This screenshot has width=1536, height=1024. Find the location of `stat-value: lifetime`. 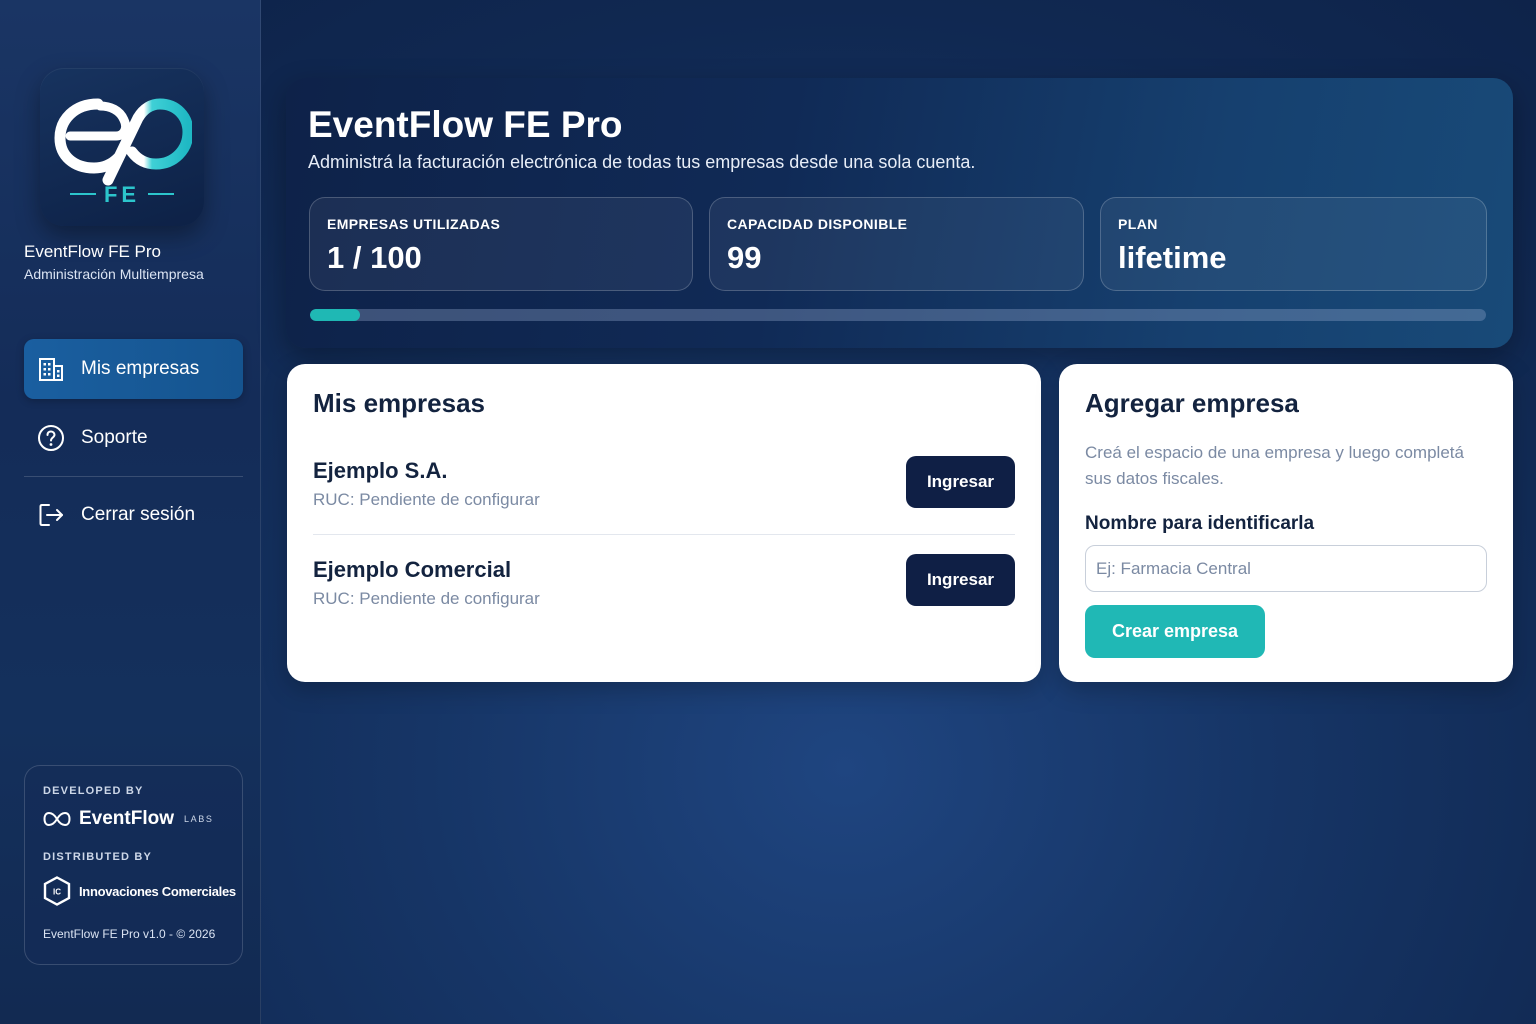

stat-value: lifetime is located at coordinates (1172, 257).